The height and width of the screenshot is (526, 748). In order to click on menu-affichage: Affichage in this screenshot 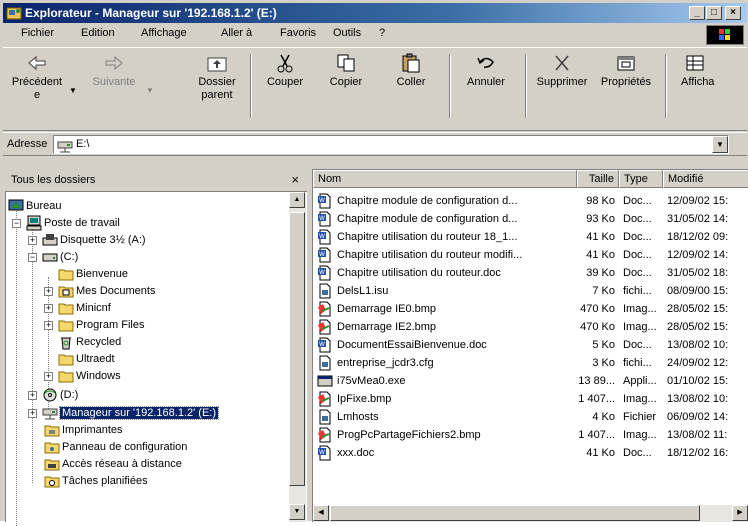, I will do `click(164, 33)`.